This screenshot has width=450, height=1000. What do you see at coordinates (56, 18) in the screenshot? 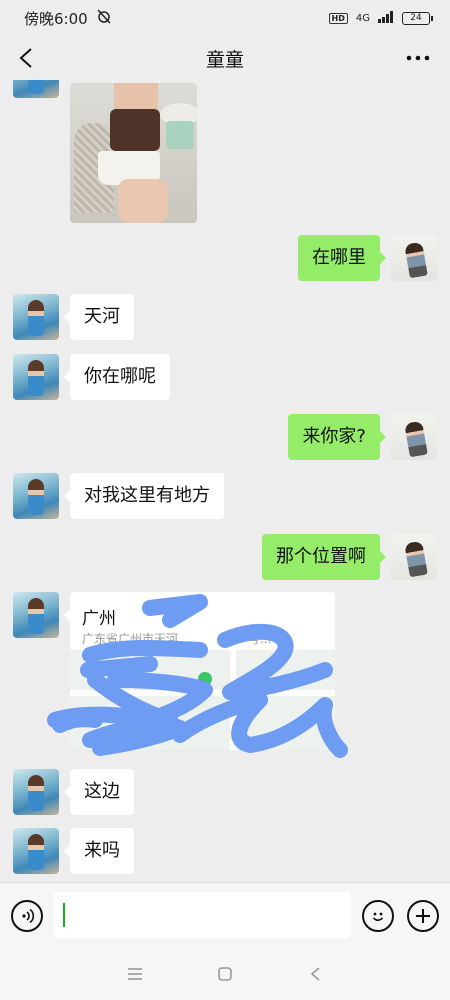
I see `status-time: 傍晚6:00` at bounding box center [56, 18].